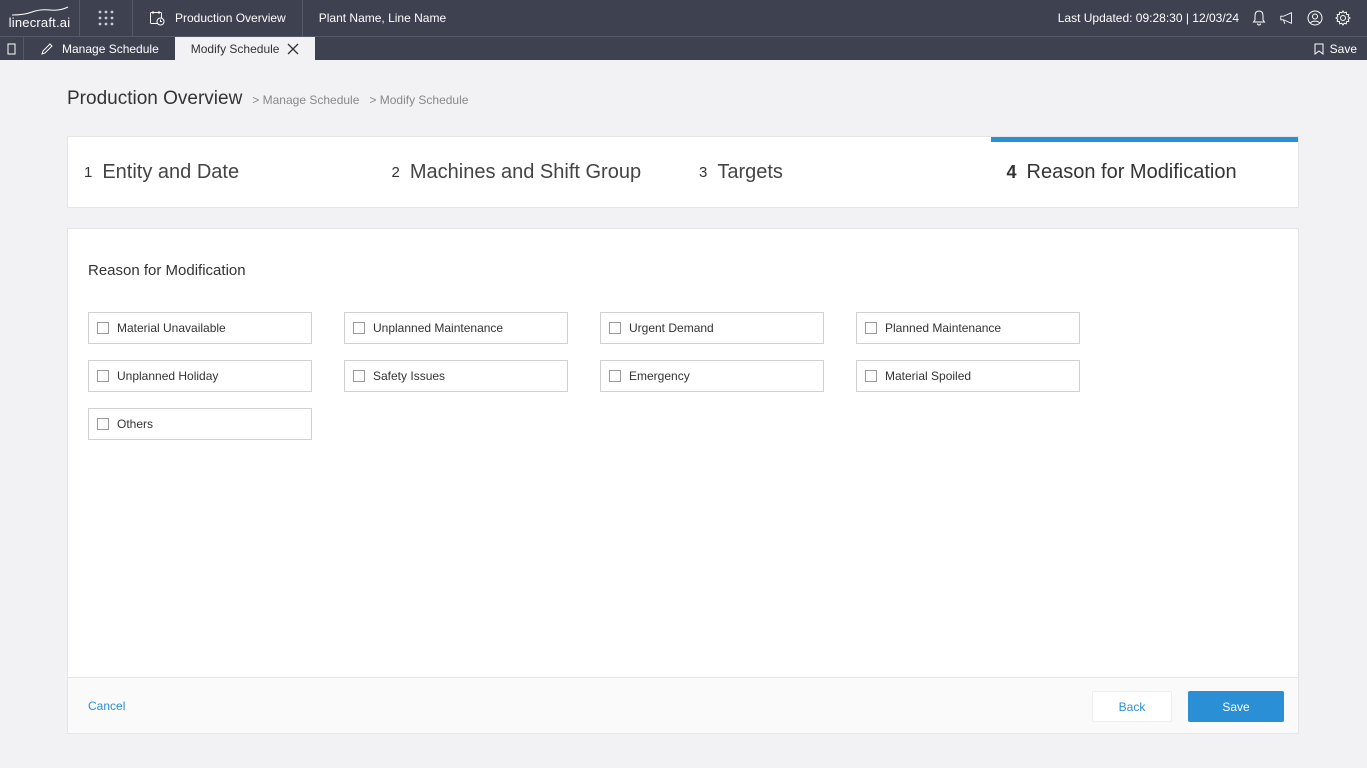 Image resolution: width=1367 pixels, height=768 pixels. Describe the element at coordinates (1131, 171) in the screenshot. I see `step-label: Reason for Modification` at that location.